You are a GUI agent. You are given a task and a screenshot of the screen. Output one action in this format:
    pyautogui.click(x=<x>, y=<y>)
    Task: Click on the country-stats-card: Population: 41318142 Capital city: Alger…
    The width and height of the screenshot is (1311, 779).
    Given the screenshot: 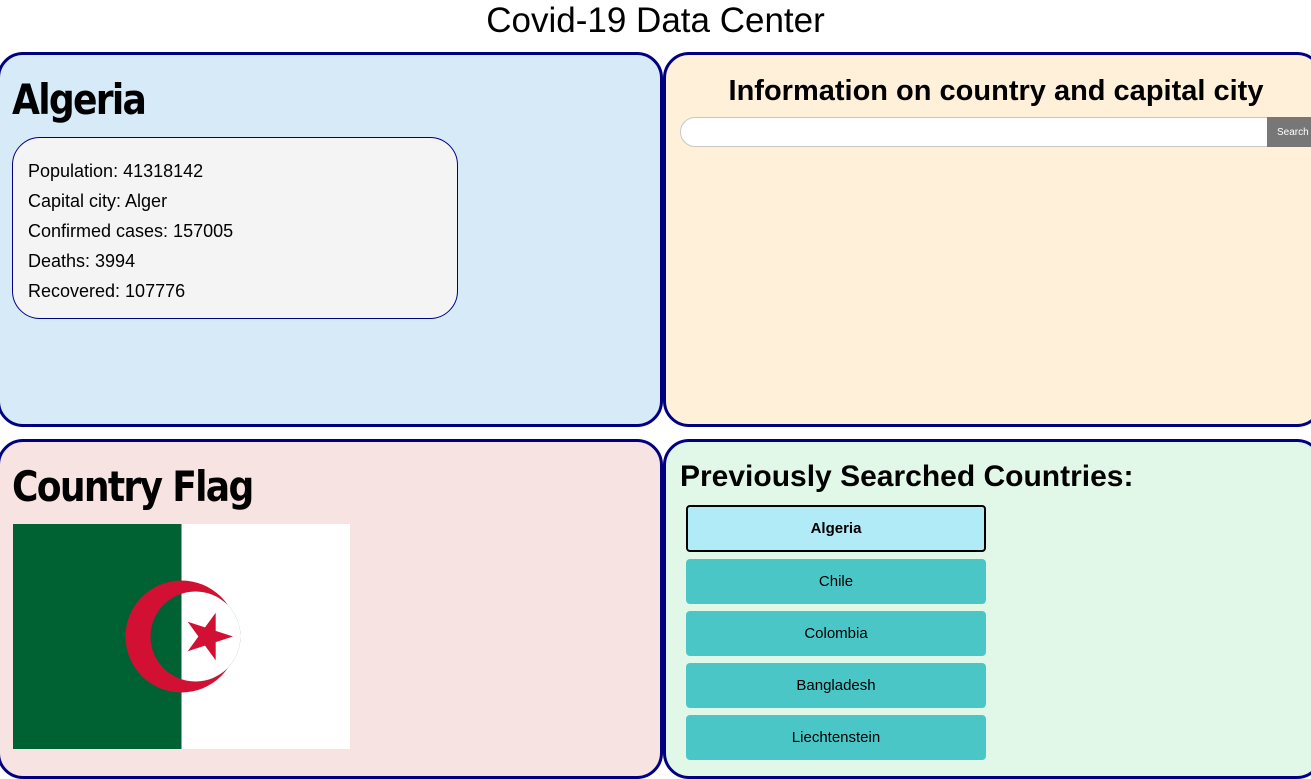 What is the action you would take?
    pyautogui.click(x=235, y=228)
    